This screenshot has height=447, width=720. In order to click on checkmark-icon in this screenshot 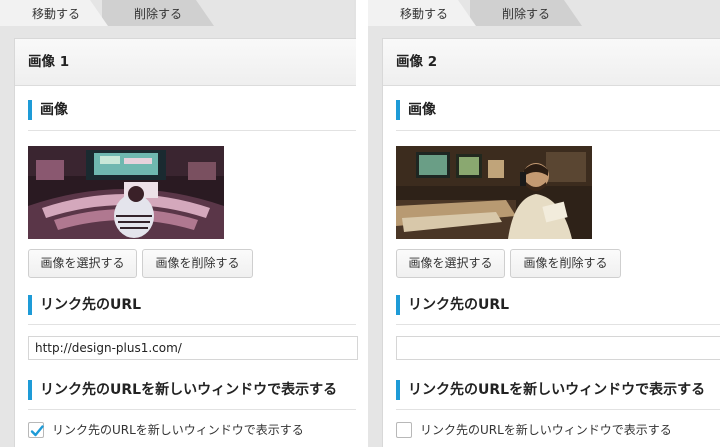, I will do `click(37, 431)`.